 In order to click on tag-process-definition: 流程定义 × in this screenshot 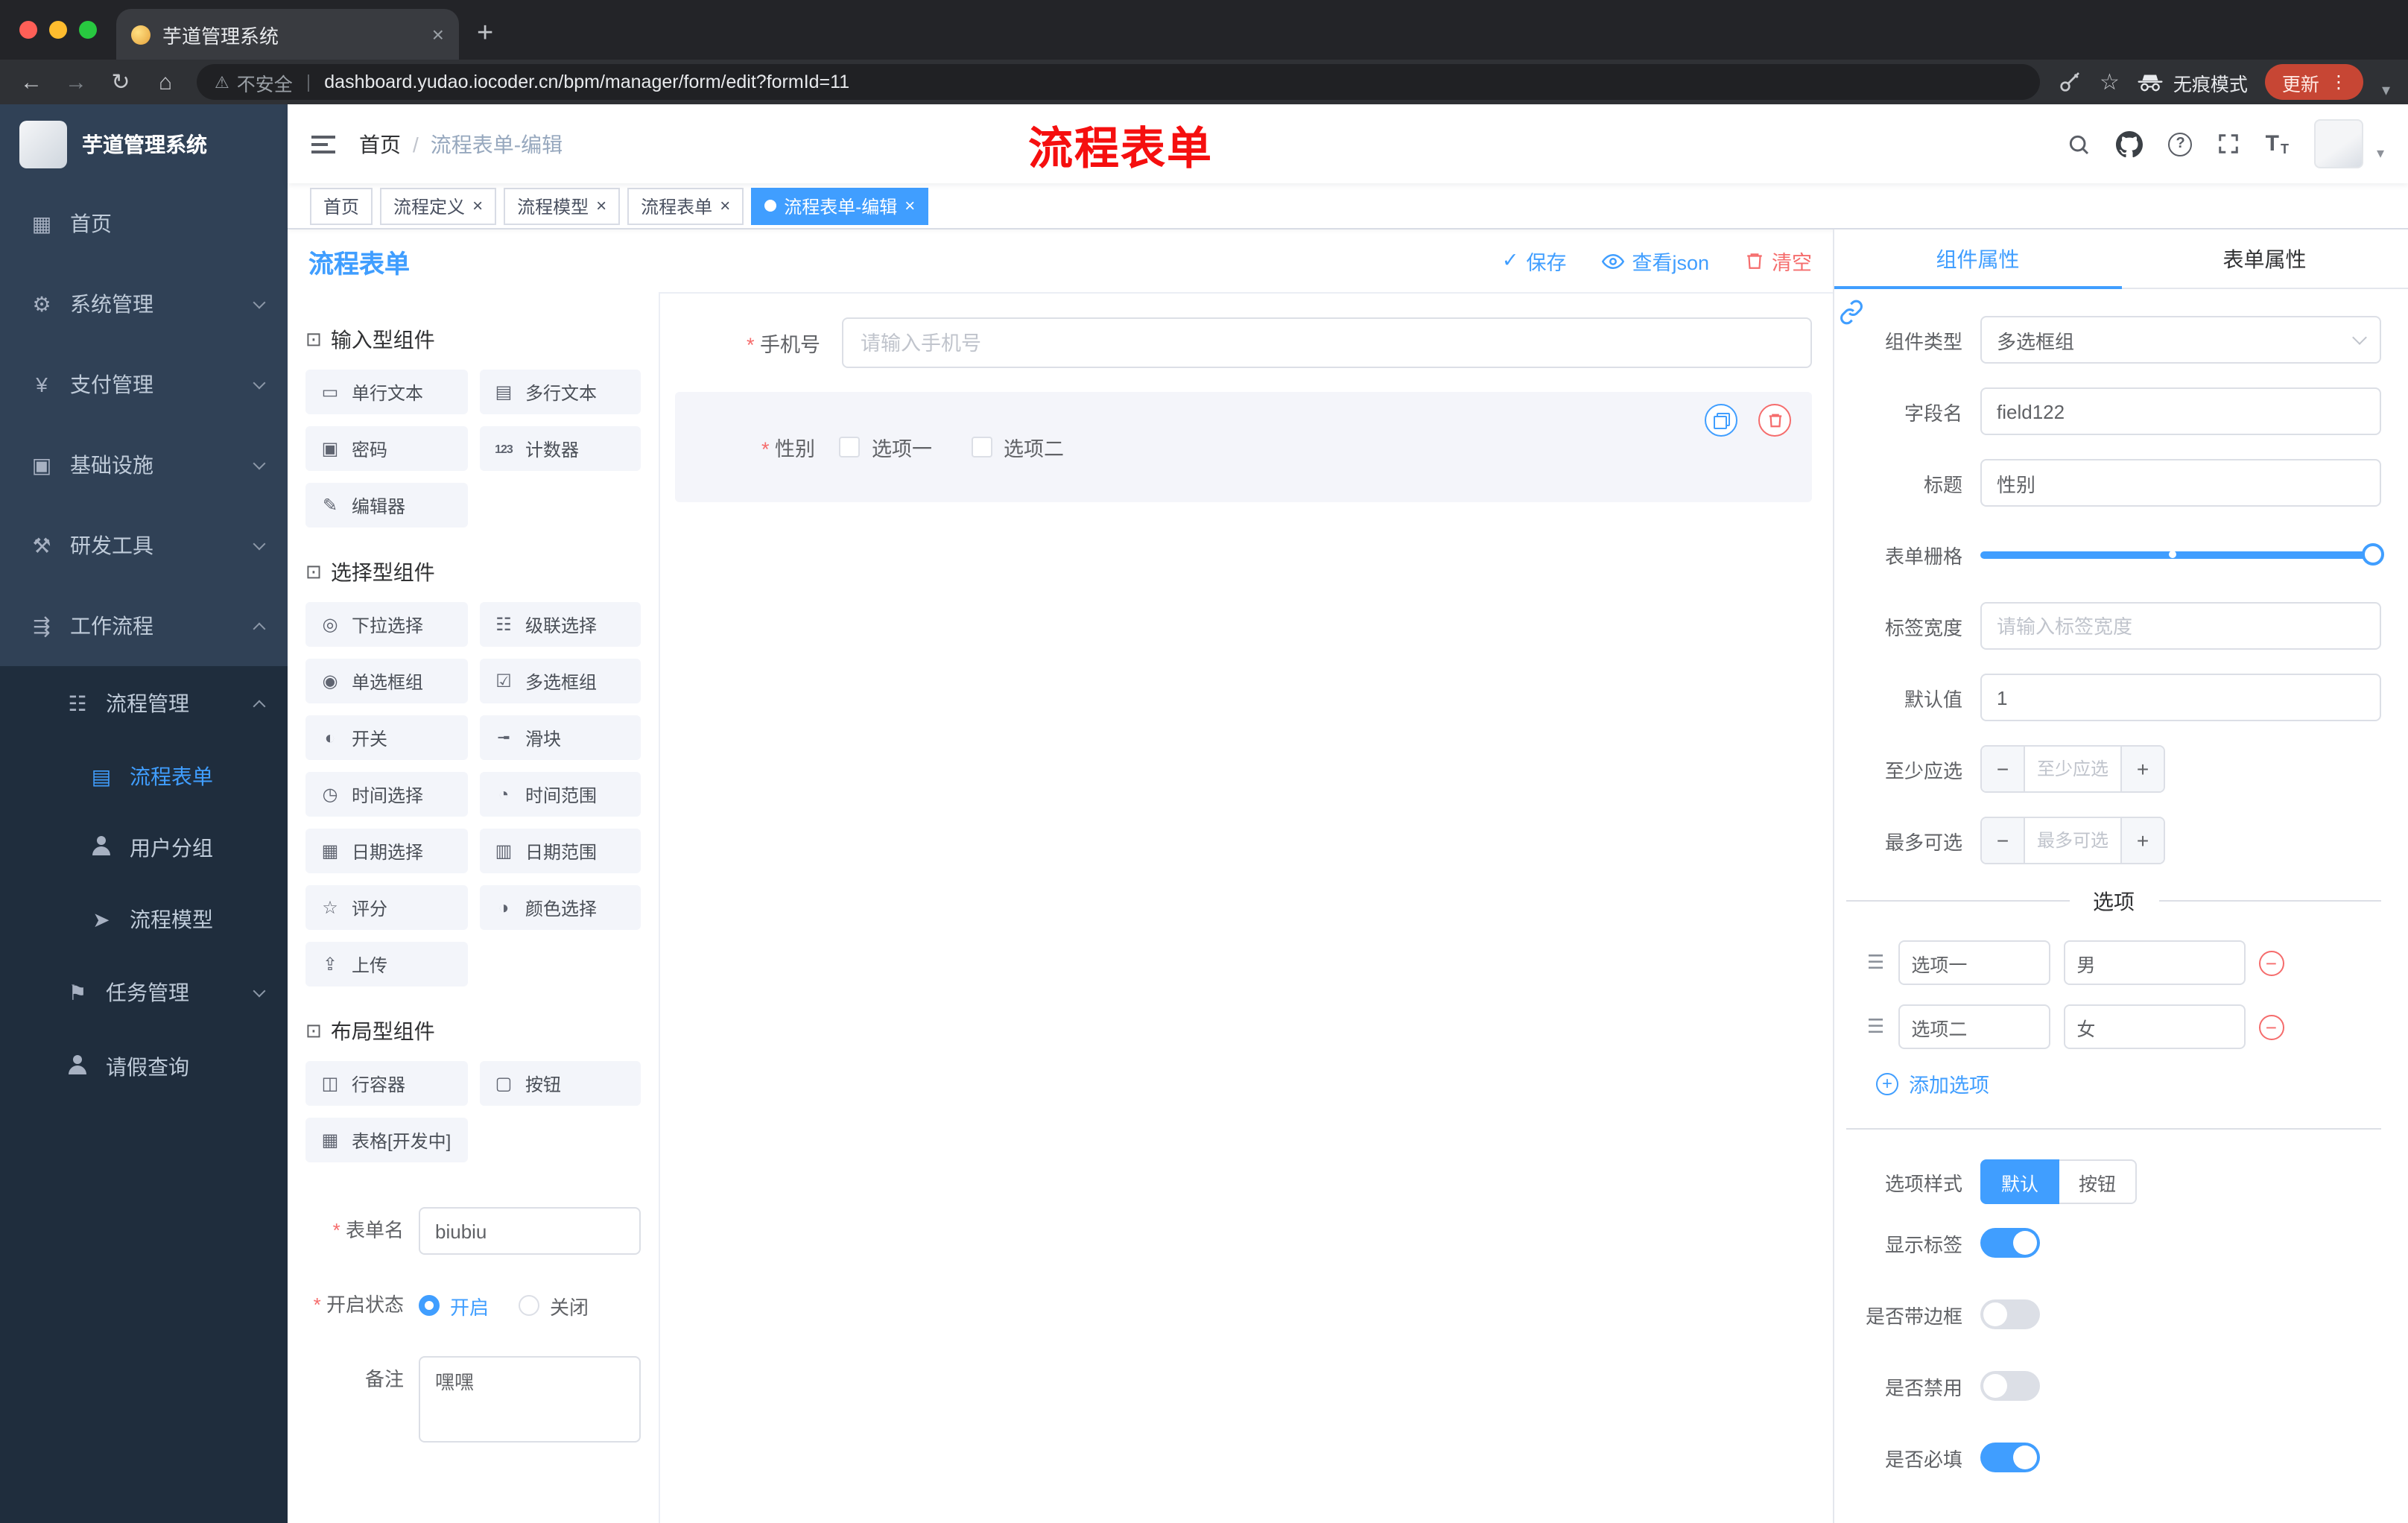, I will do `click(438, 205)`.